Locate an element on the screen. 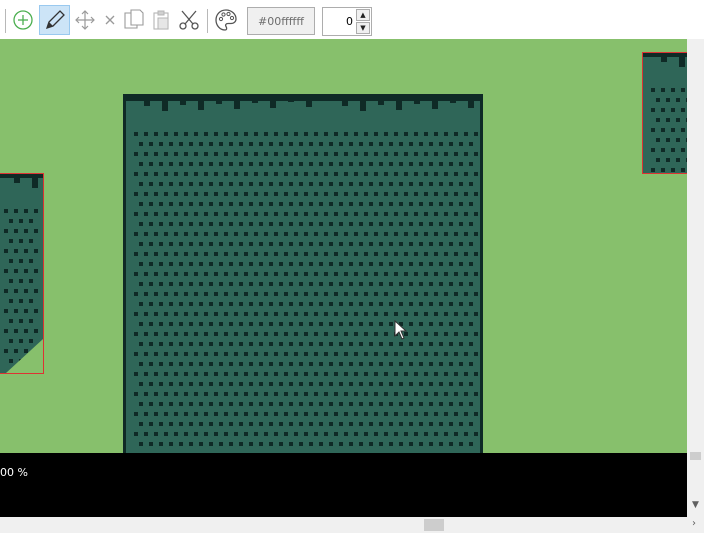  toolbar: #00ffffff 0 ▲ ▼ is located at coordinates (352, 19).